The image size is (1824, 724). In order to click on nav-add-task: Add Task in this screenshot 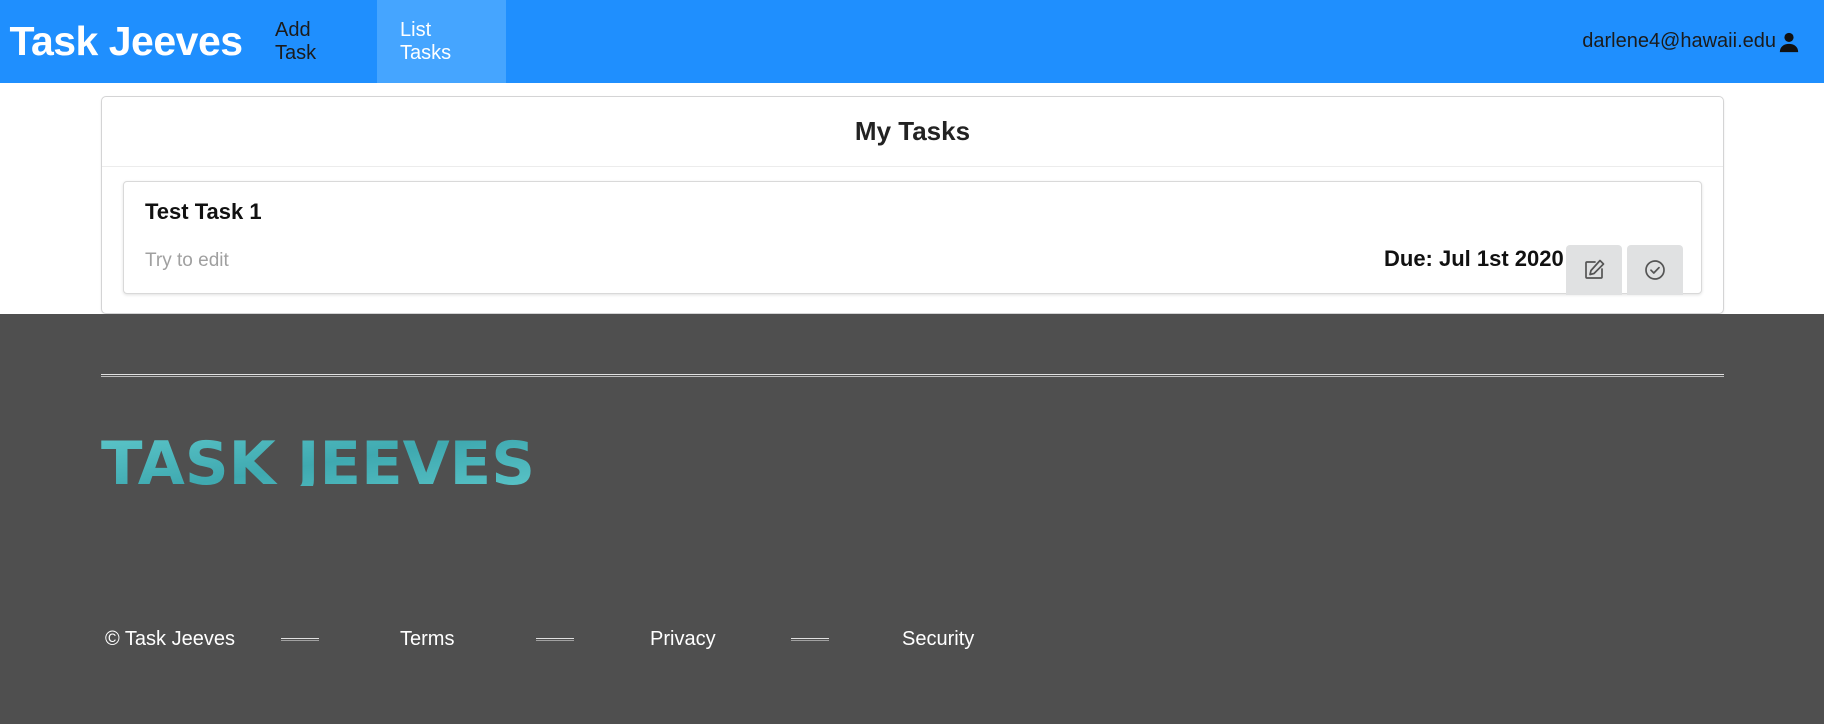, I will do `click(314, 41)`.